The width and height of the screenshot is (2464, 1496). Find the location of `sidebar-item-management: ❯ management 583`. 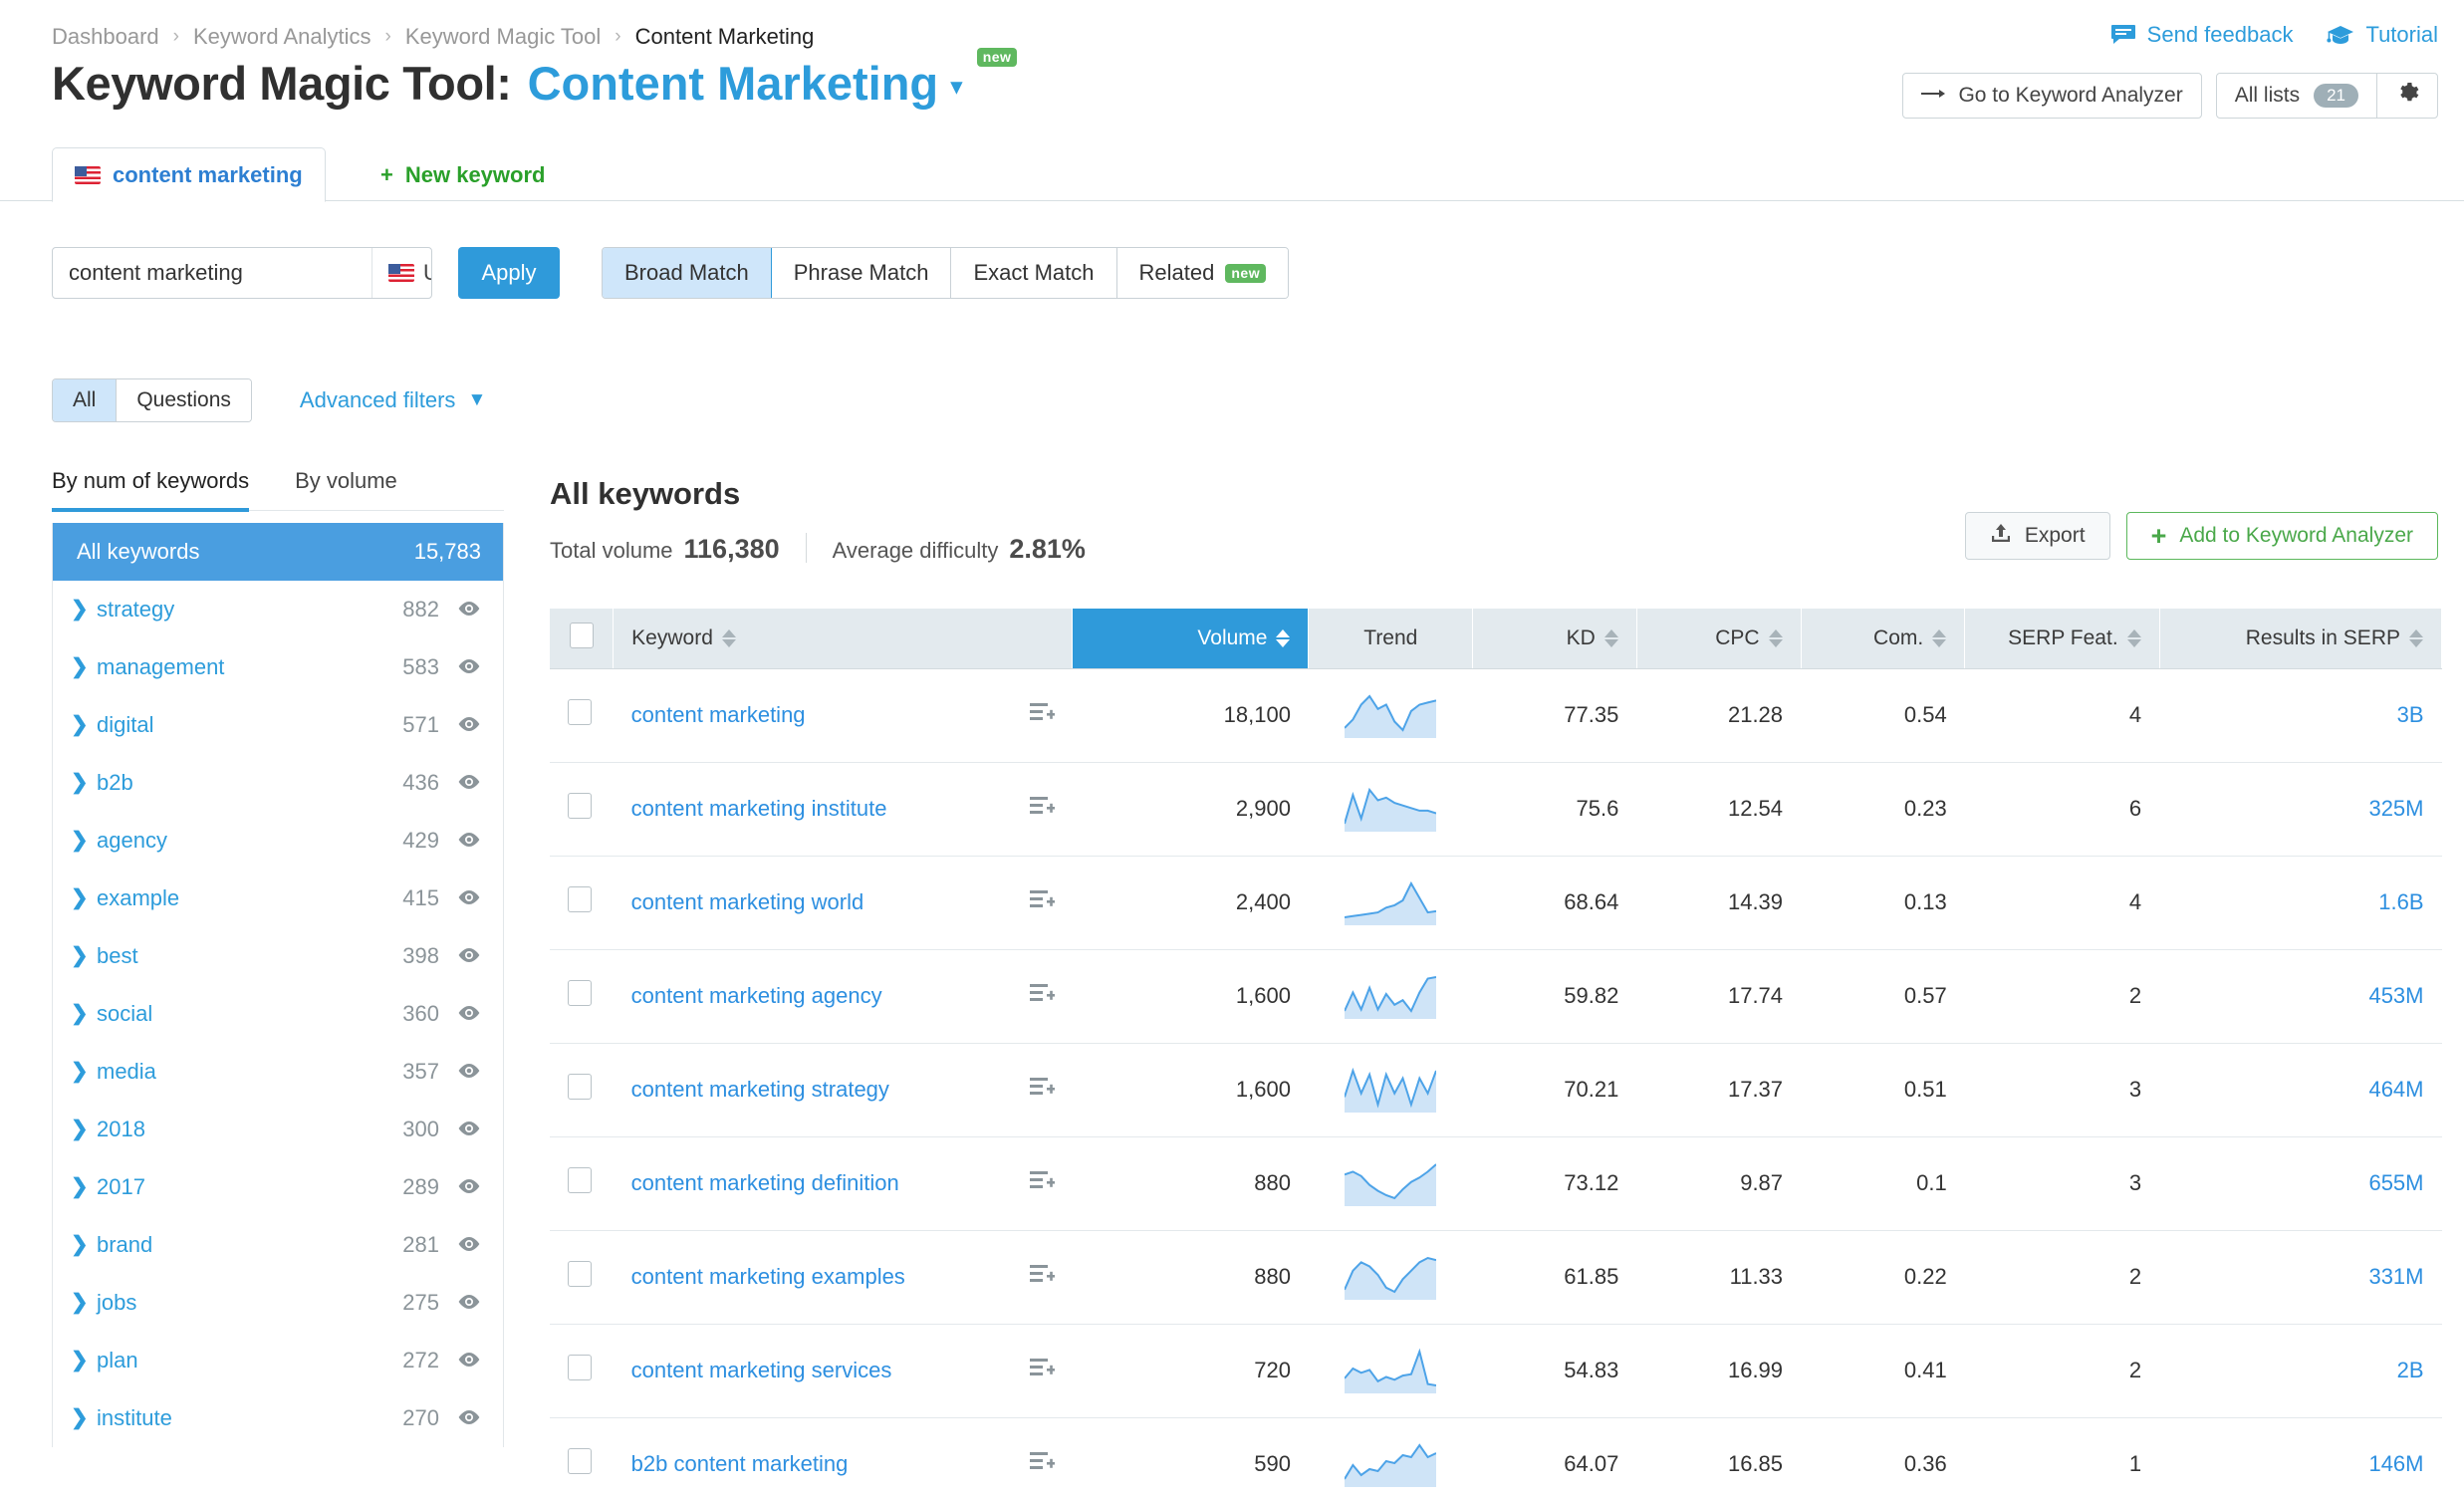

sidebar-item-management: ❯ management 583 is located at coordinates (278, 667).